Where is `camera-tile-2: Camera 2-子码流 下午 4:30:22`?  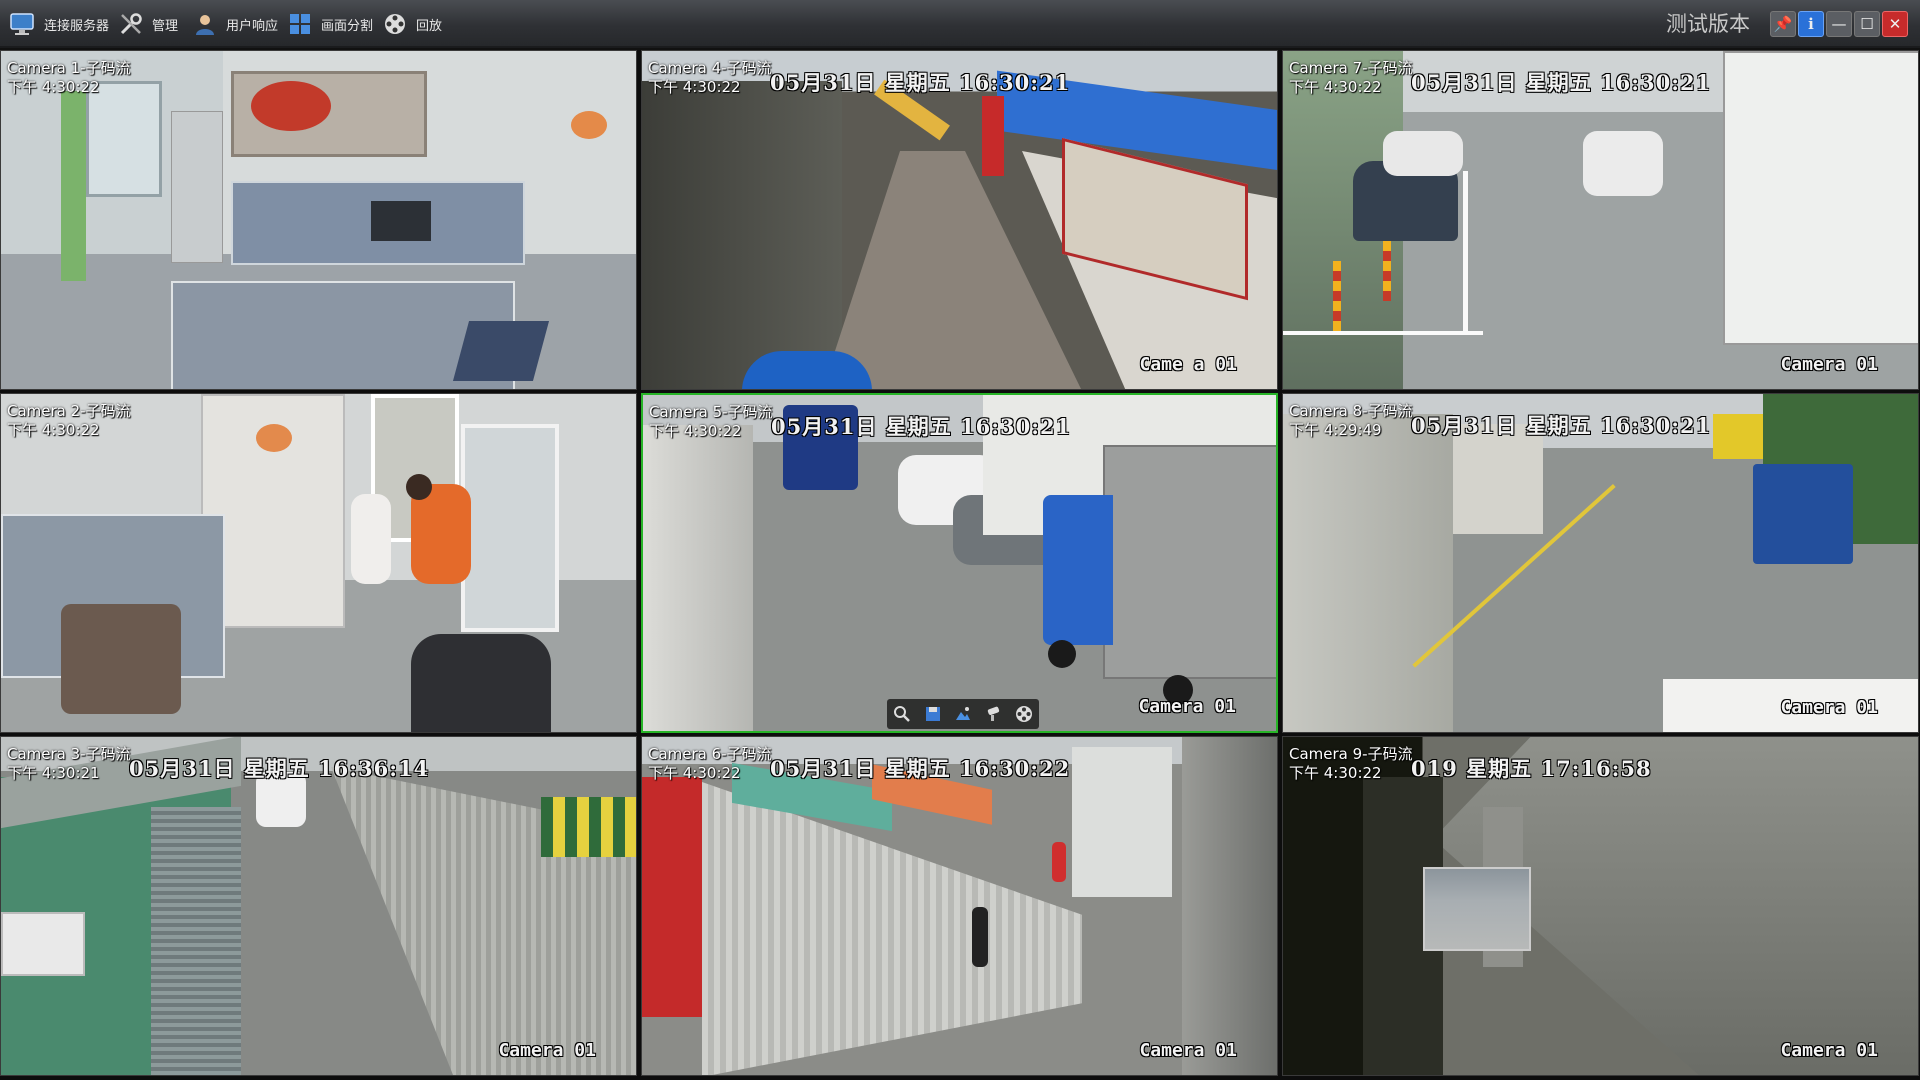
camera-tile-2: Camera 2-子码流 下午 4:30:22 is located at coordinates (318, 563).